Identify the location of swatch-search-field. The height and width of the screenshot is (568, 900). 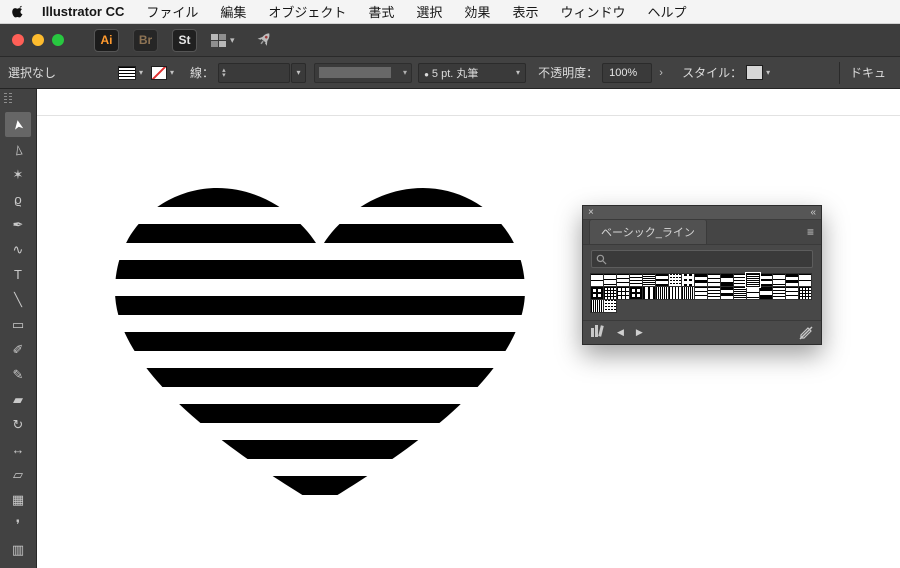
(702, 259).